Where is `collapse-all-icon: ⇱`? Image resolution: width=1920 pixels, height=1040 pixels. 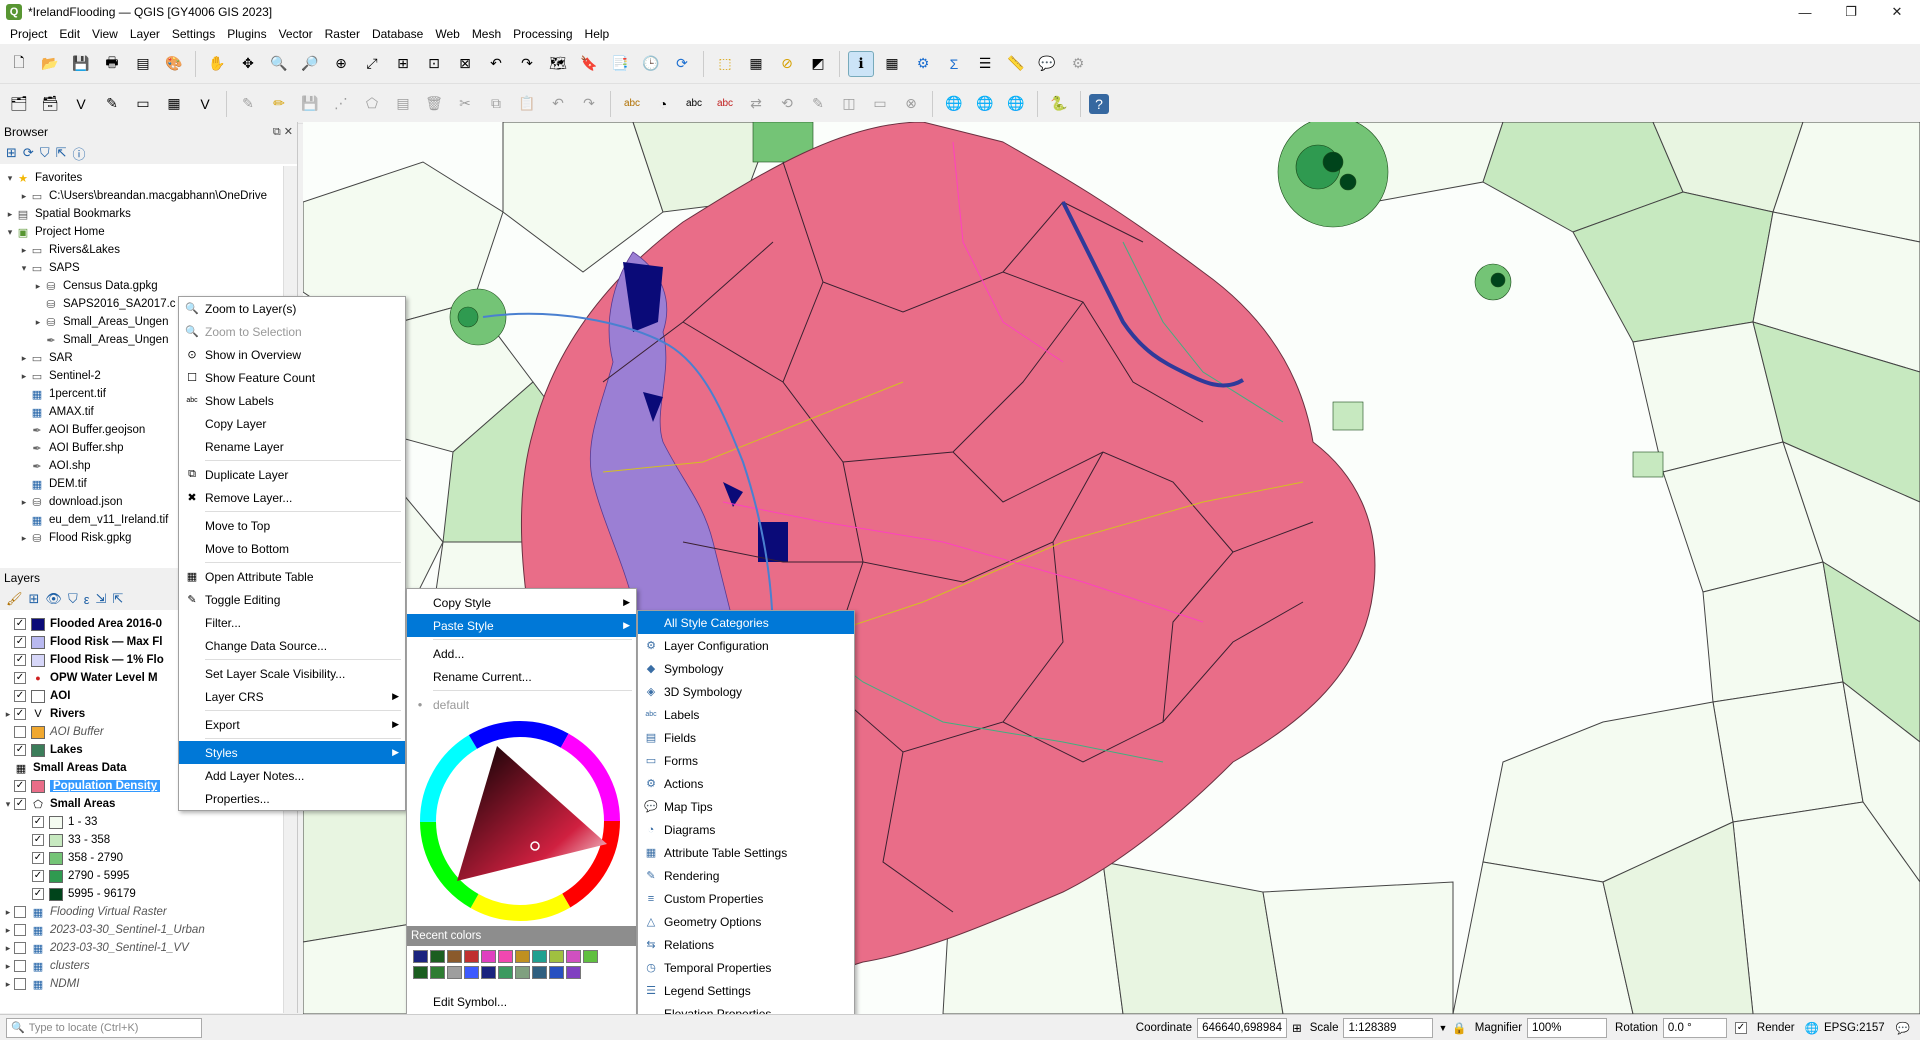 collapse-all-icon: ⇱ is located at coordinates (117, 599).